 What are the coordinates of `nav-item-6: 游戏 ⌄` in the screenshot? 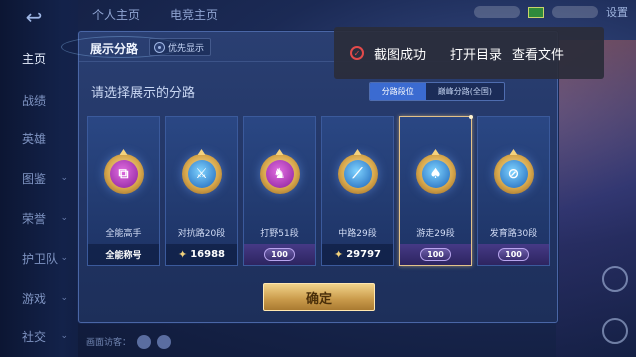 It's located at (39, 298).